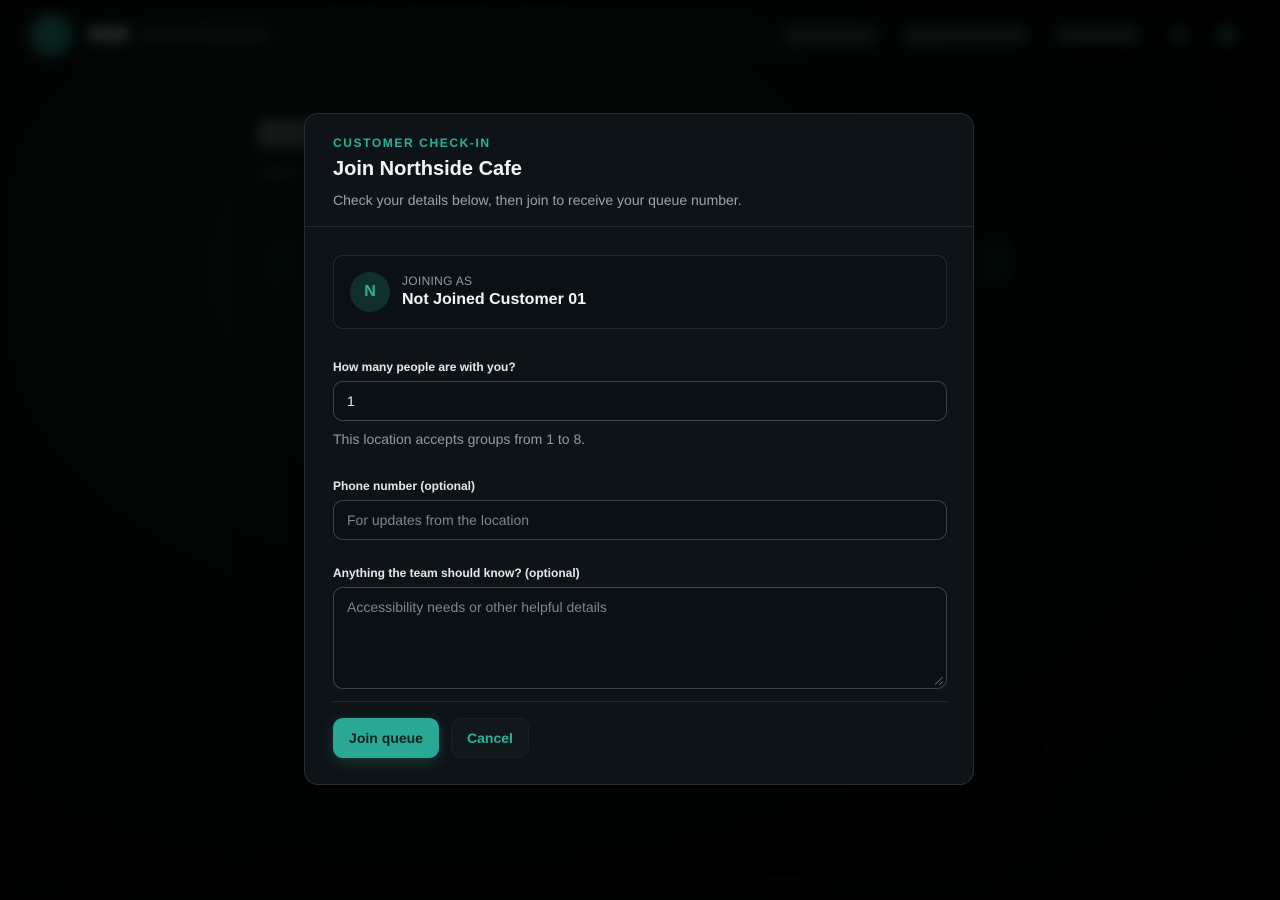 The height and width of the screenshot is (900, 1280). I want to click on phone-label: Phone number (optional), so click(404, 486).